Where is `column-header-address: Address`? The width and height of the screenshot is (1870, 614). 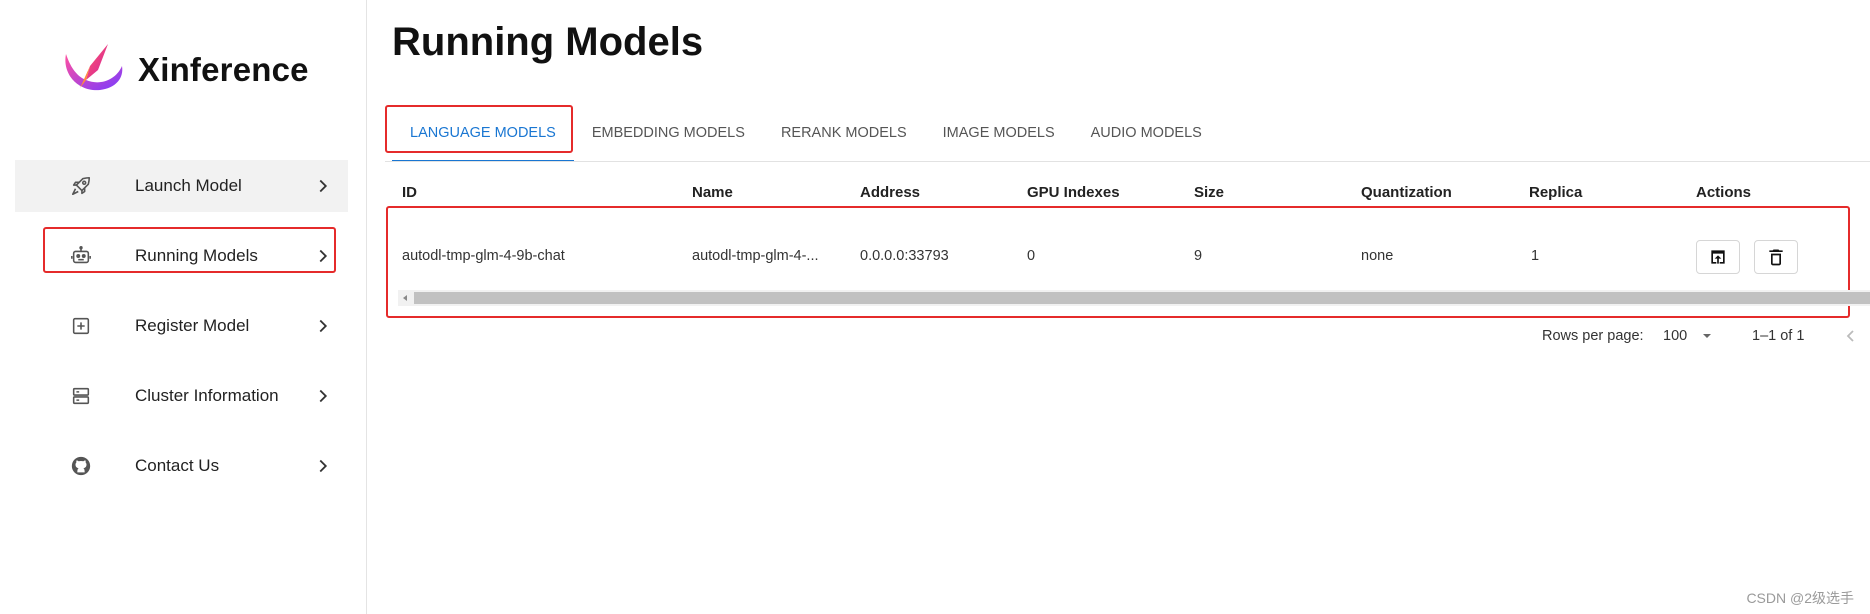
column-header-address: Address is located at coordinates (890, 192).